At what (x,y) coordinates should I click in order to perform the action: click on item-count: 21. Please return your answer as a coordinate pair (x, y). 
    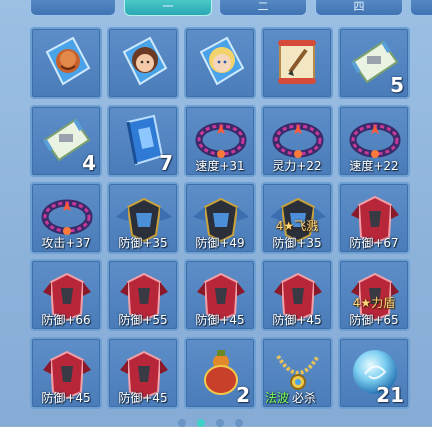
    Looking at the image, I should click on (390, 395).